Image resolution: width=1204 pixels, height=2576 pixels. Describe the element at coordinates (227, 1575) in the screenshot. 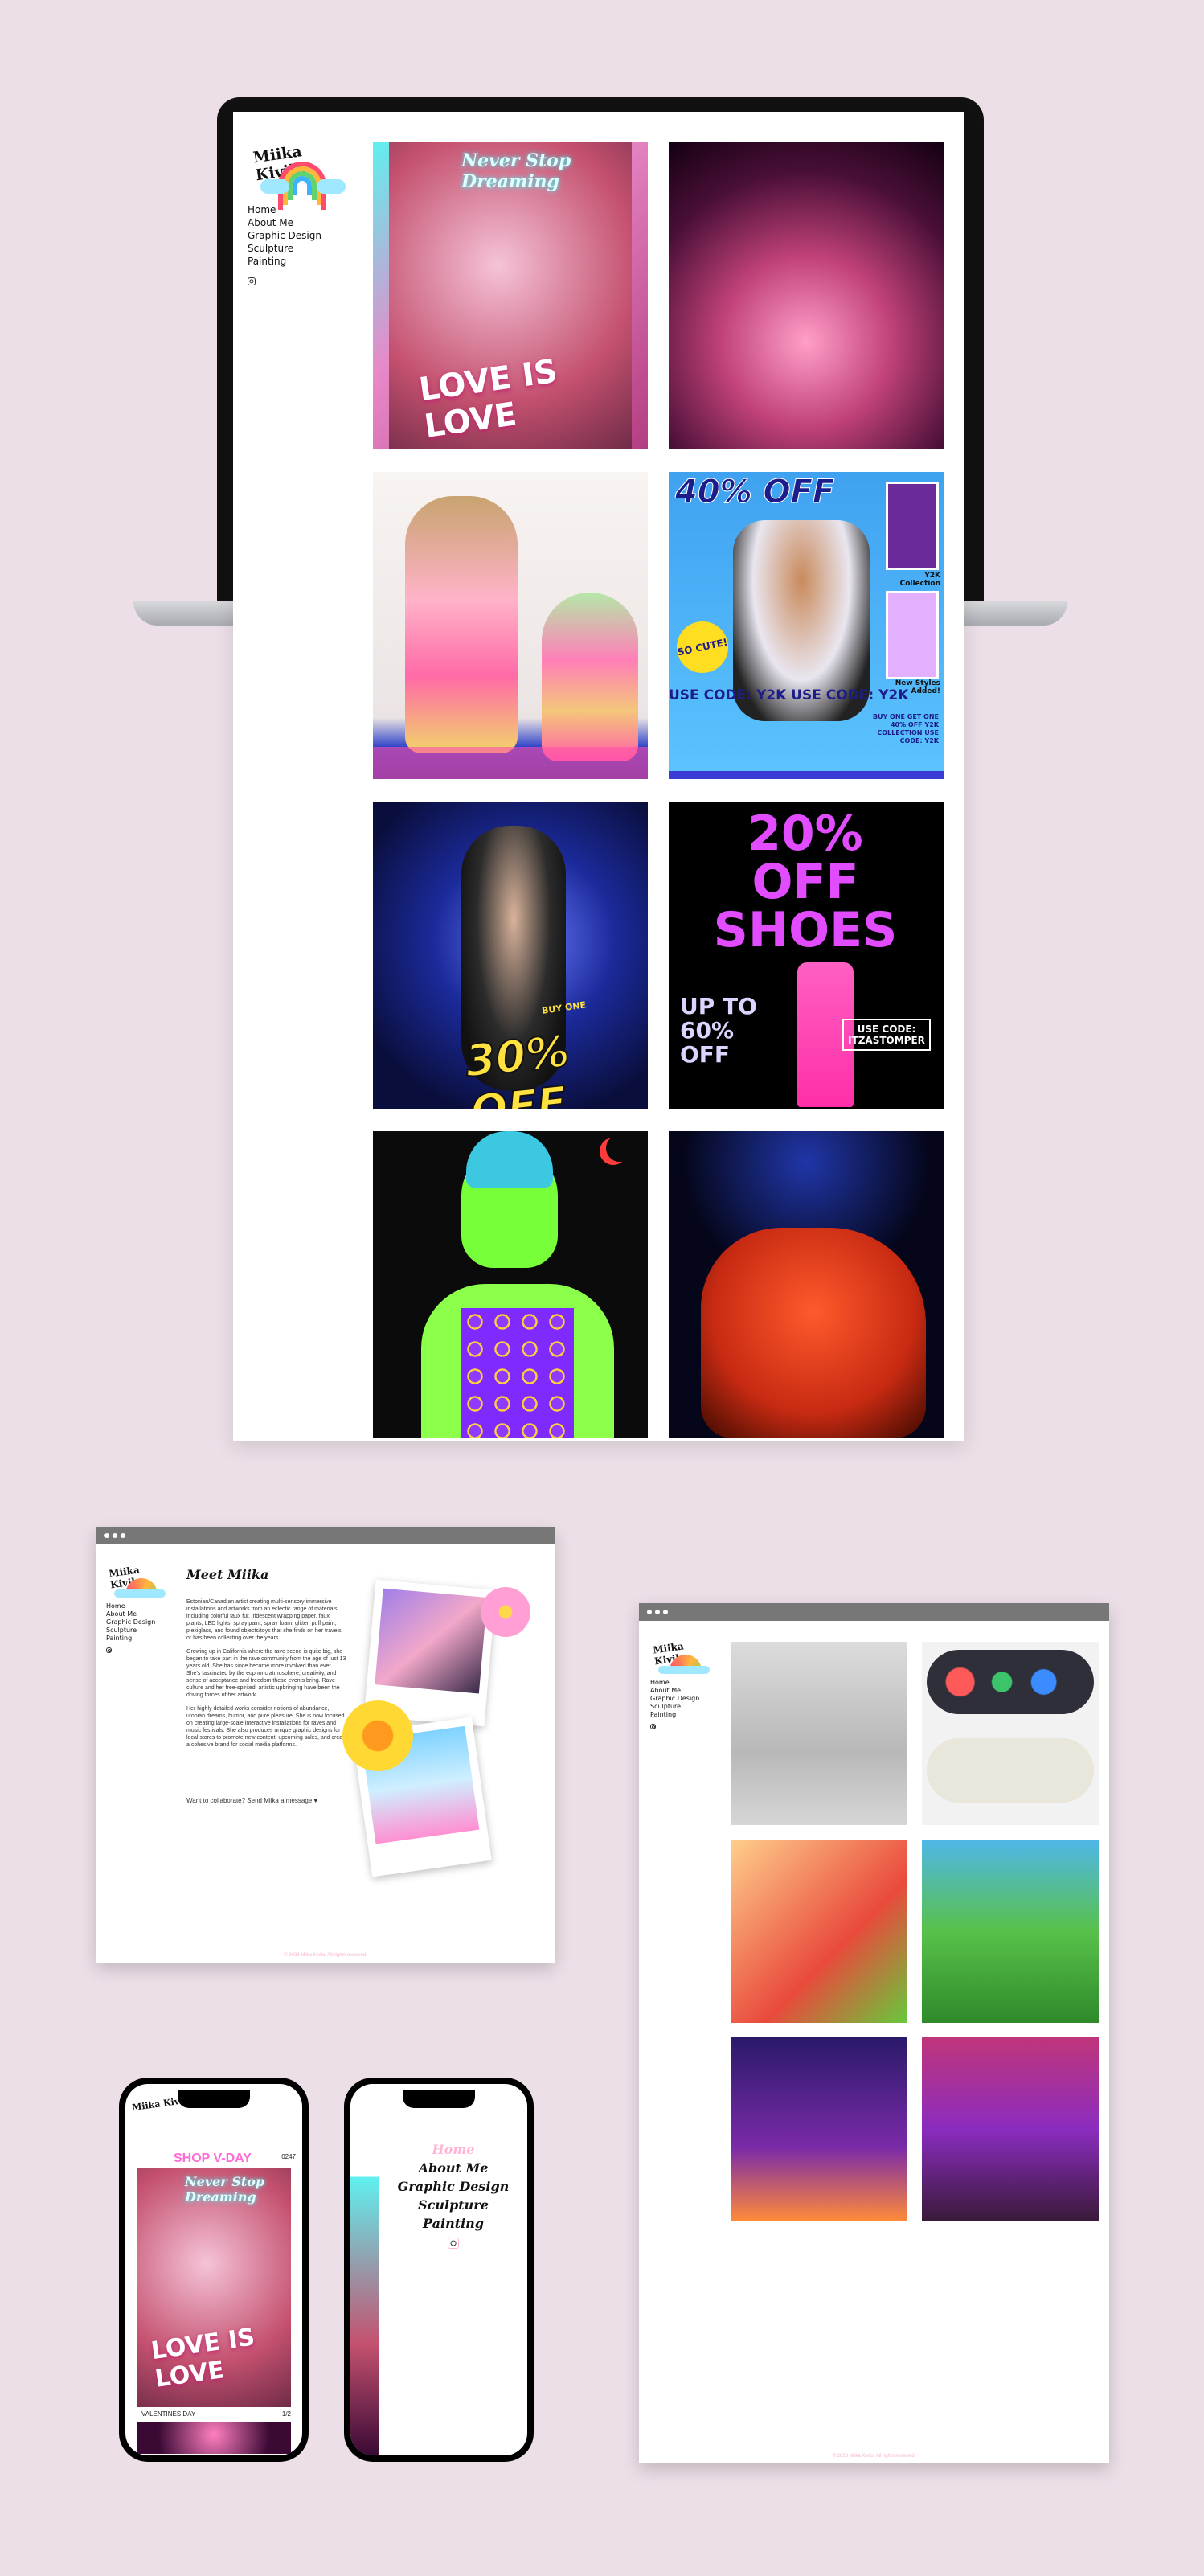

I see `about-title: Meet Miika` at that location.